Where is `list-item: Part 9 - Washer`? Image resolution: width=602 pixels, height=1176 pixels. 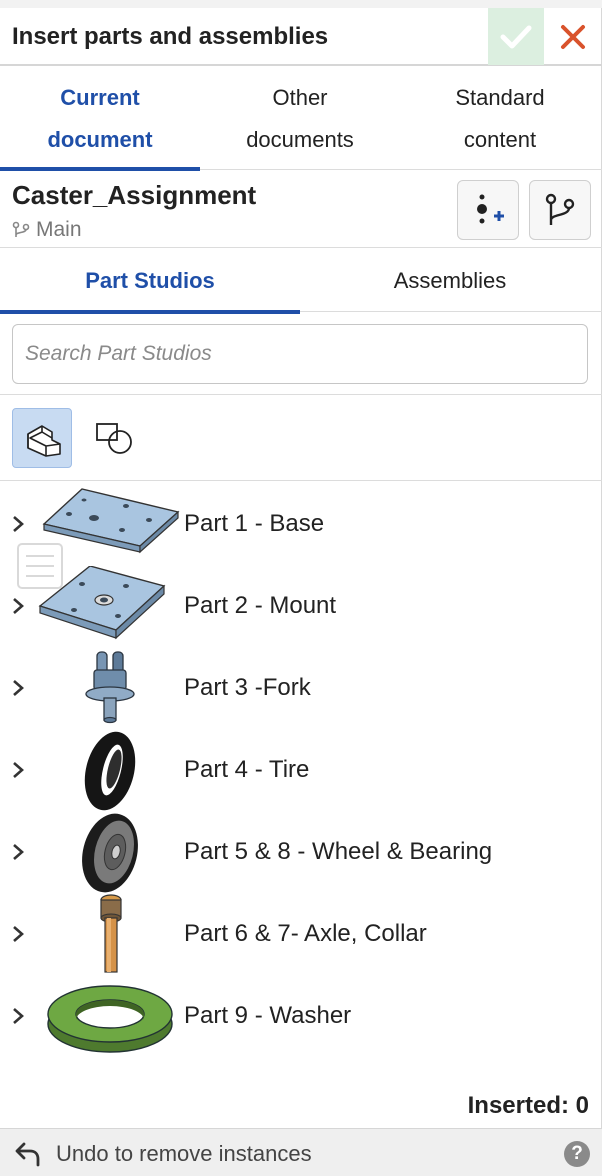 list-item: Part 9 - Washer is located at coordinates (301, 1017).